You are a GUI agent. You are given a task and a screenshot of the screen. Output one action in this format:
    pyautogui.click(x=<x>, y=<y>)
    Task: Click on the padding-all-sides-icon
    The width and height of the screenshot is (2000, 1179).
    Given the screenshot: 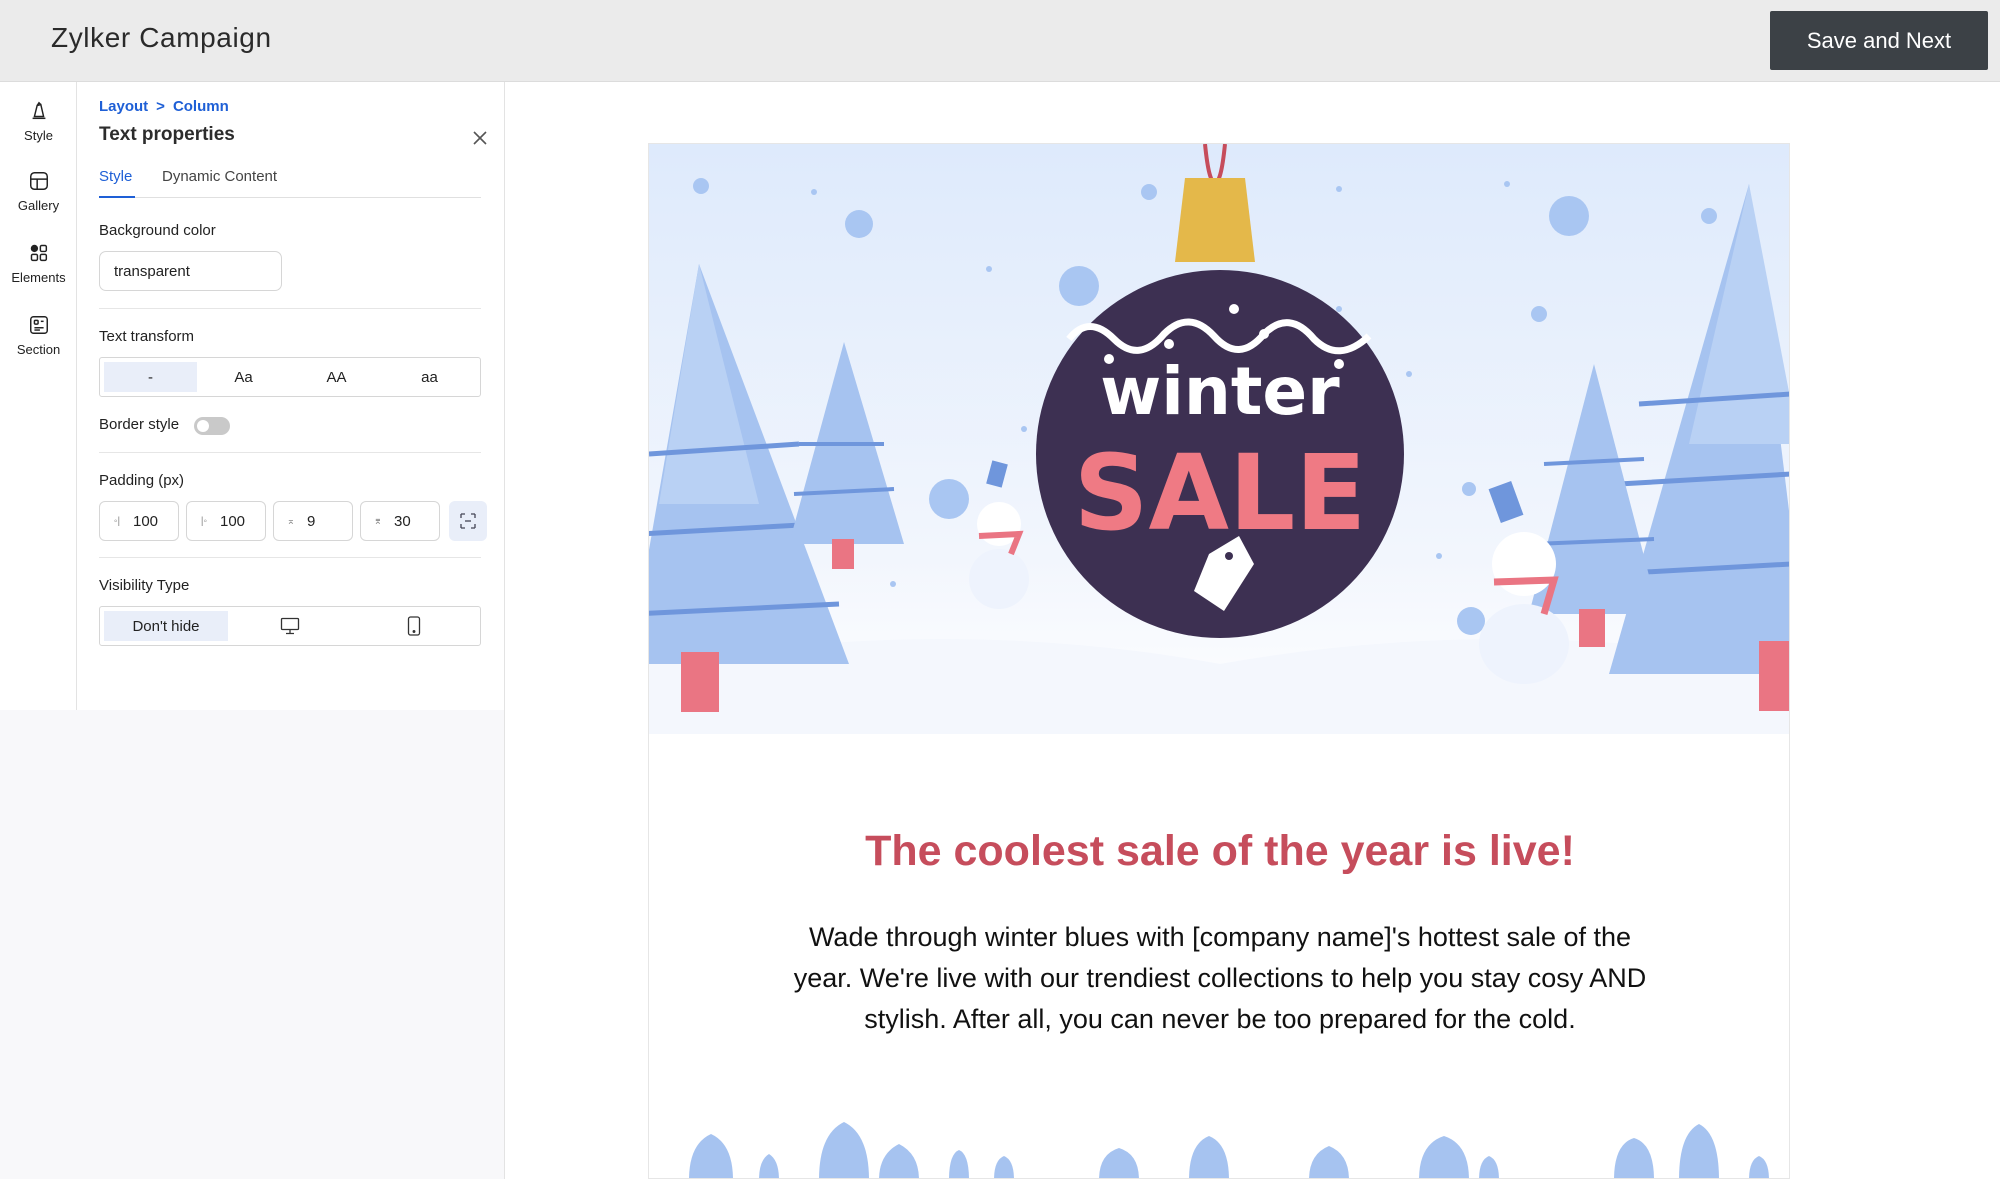 What is the action you would take?
    pyautogui.click(x=468, y=521)
    